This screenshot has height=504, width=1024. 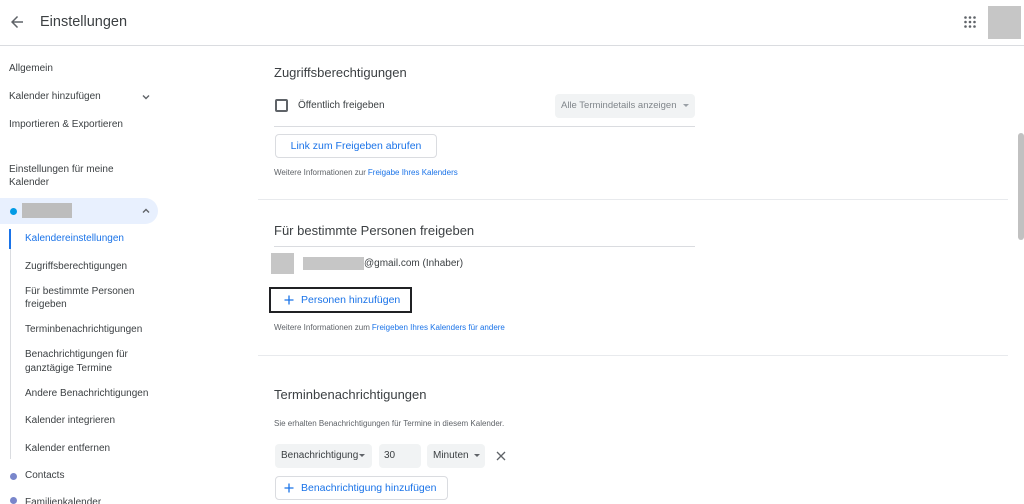 What do you see at coordinates (350, 394) in the screenshot?
I see `section-heading: Terminbenachrichtigungen` at bounding box center [350, 394].